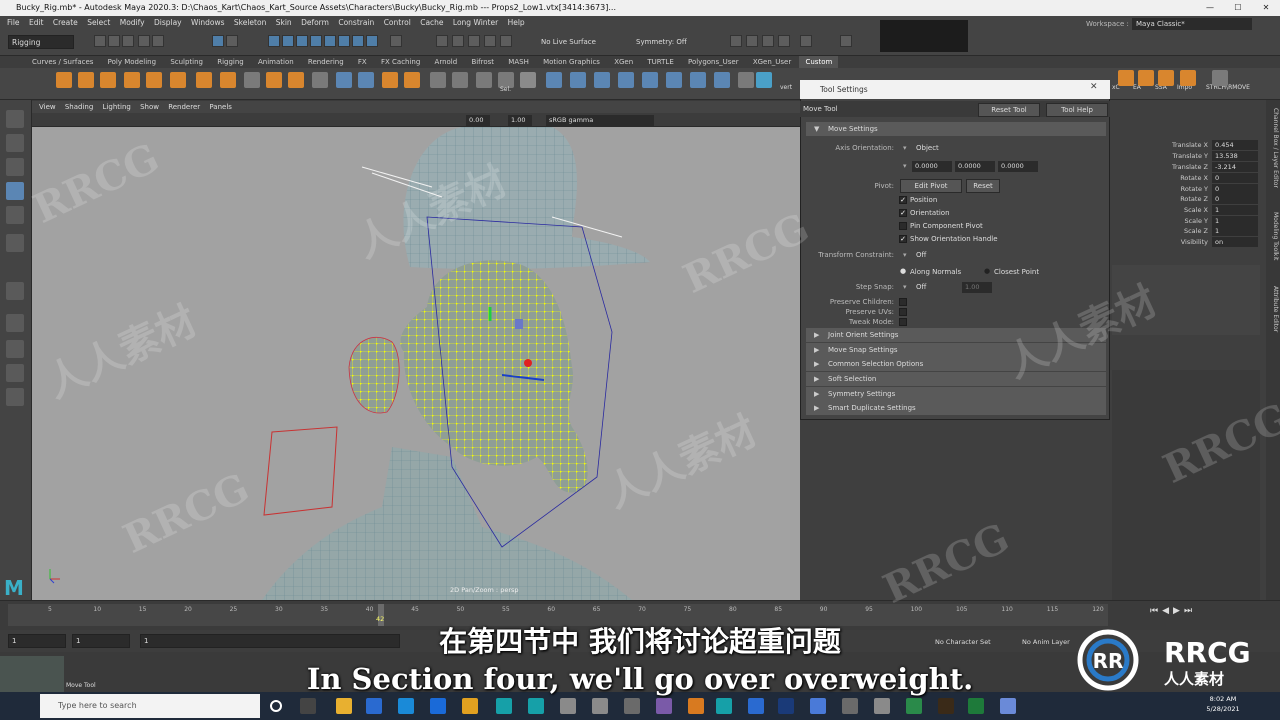  What do you see at coordinates (1077, 110) in the screenshot?
I see `tool-help-button: Tool Help` at bounding box center [1077, 110].